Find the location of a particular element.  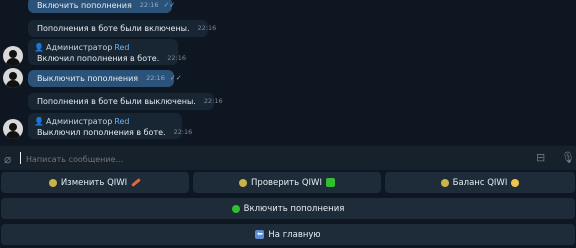

message-incoming: Пополнения в боте были включены. 22:16 is located at coordinates (122, 28).